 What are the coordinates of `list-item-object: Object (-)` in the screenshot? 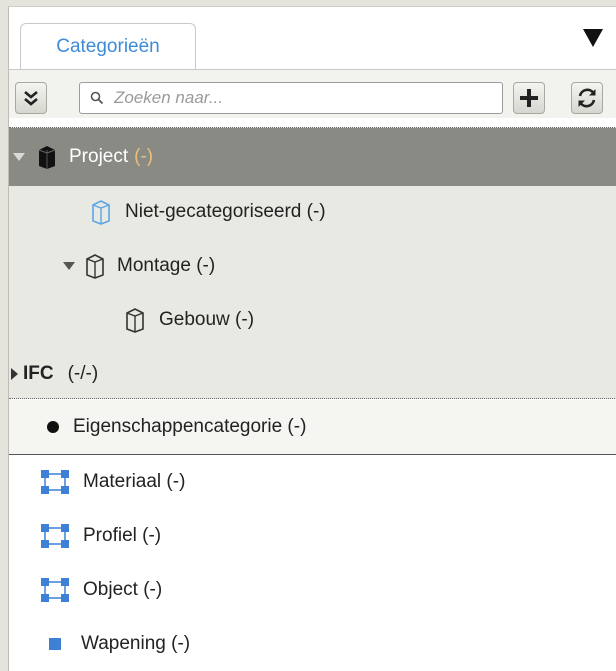 It's located at (312, 590).